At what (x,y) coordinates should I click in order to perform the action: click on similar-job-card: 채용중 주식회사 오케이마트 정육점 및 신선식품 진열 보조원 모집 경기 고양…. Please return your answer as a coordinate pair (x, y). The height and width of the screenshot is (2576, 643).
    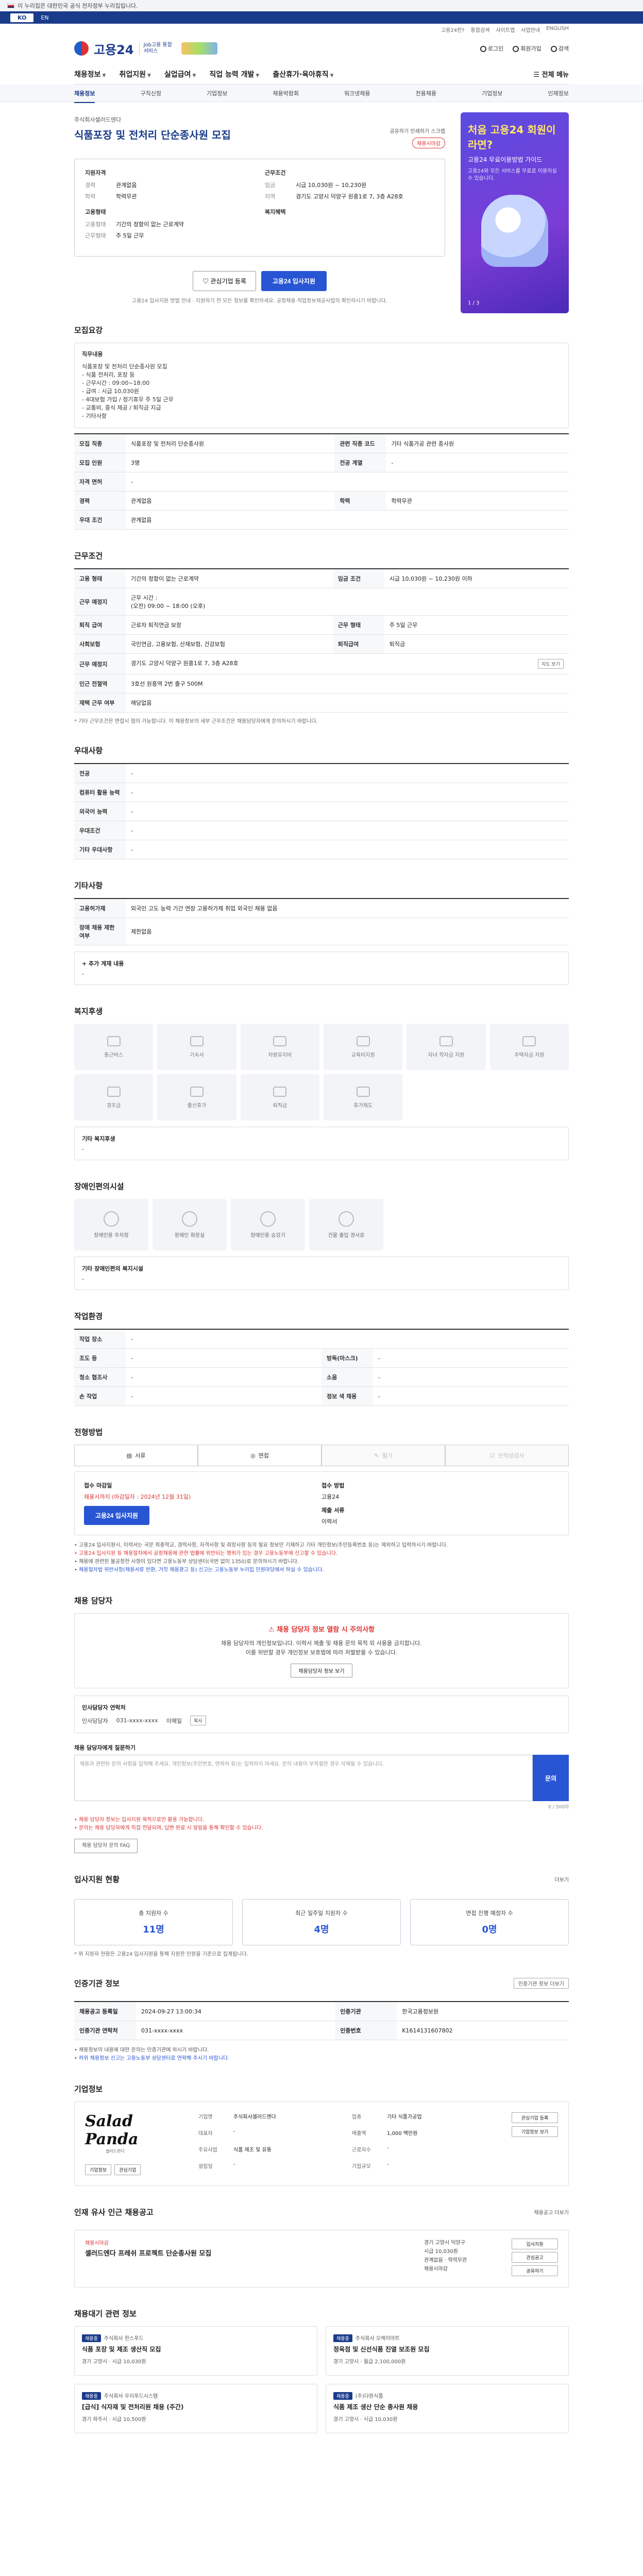
    Looking at the image, I should click on (447, 2351).